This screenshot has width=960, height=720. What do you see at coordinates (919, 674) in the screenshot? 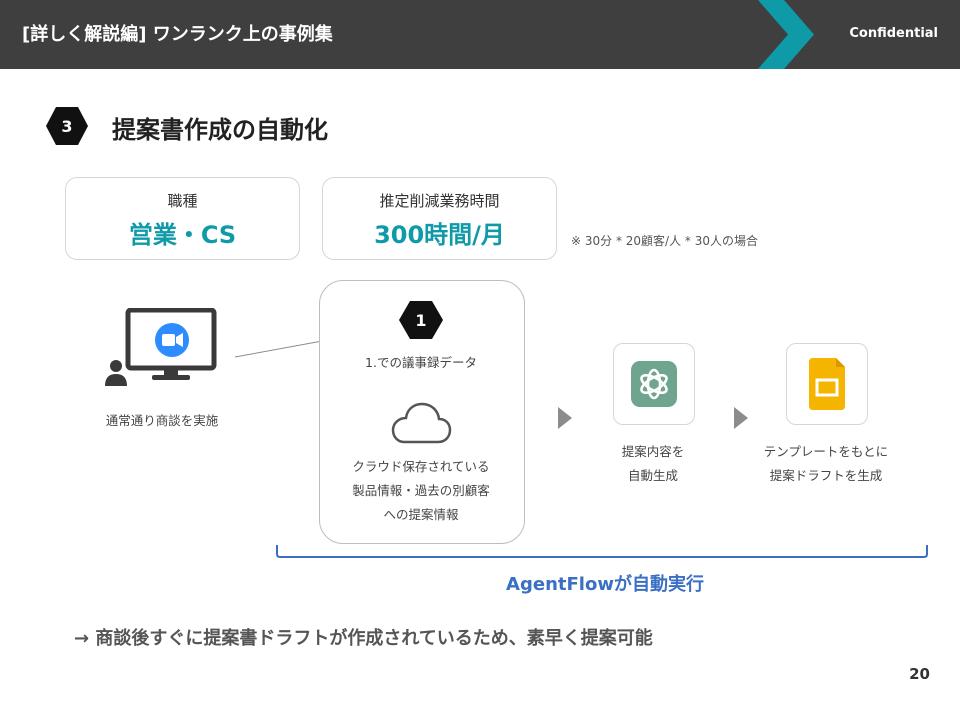
I see `page-number: 20` at bounding box center [919, 674].